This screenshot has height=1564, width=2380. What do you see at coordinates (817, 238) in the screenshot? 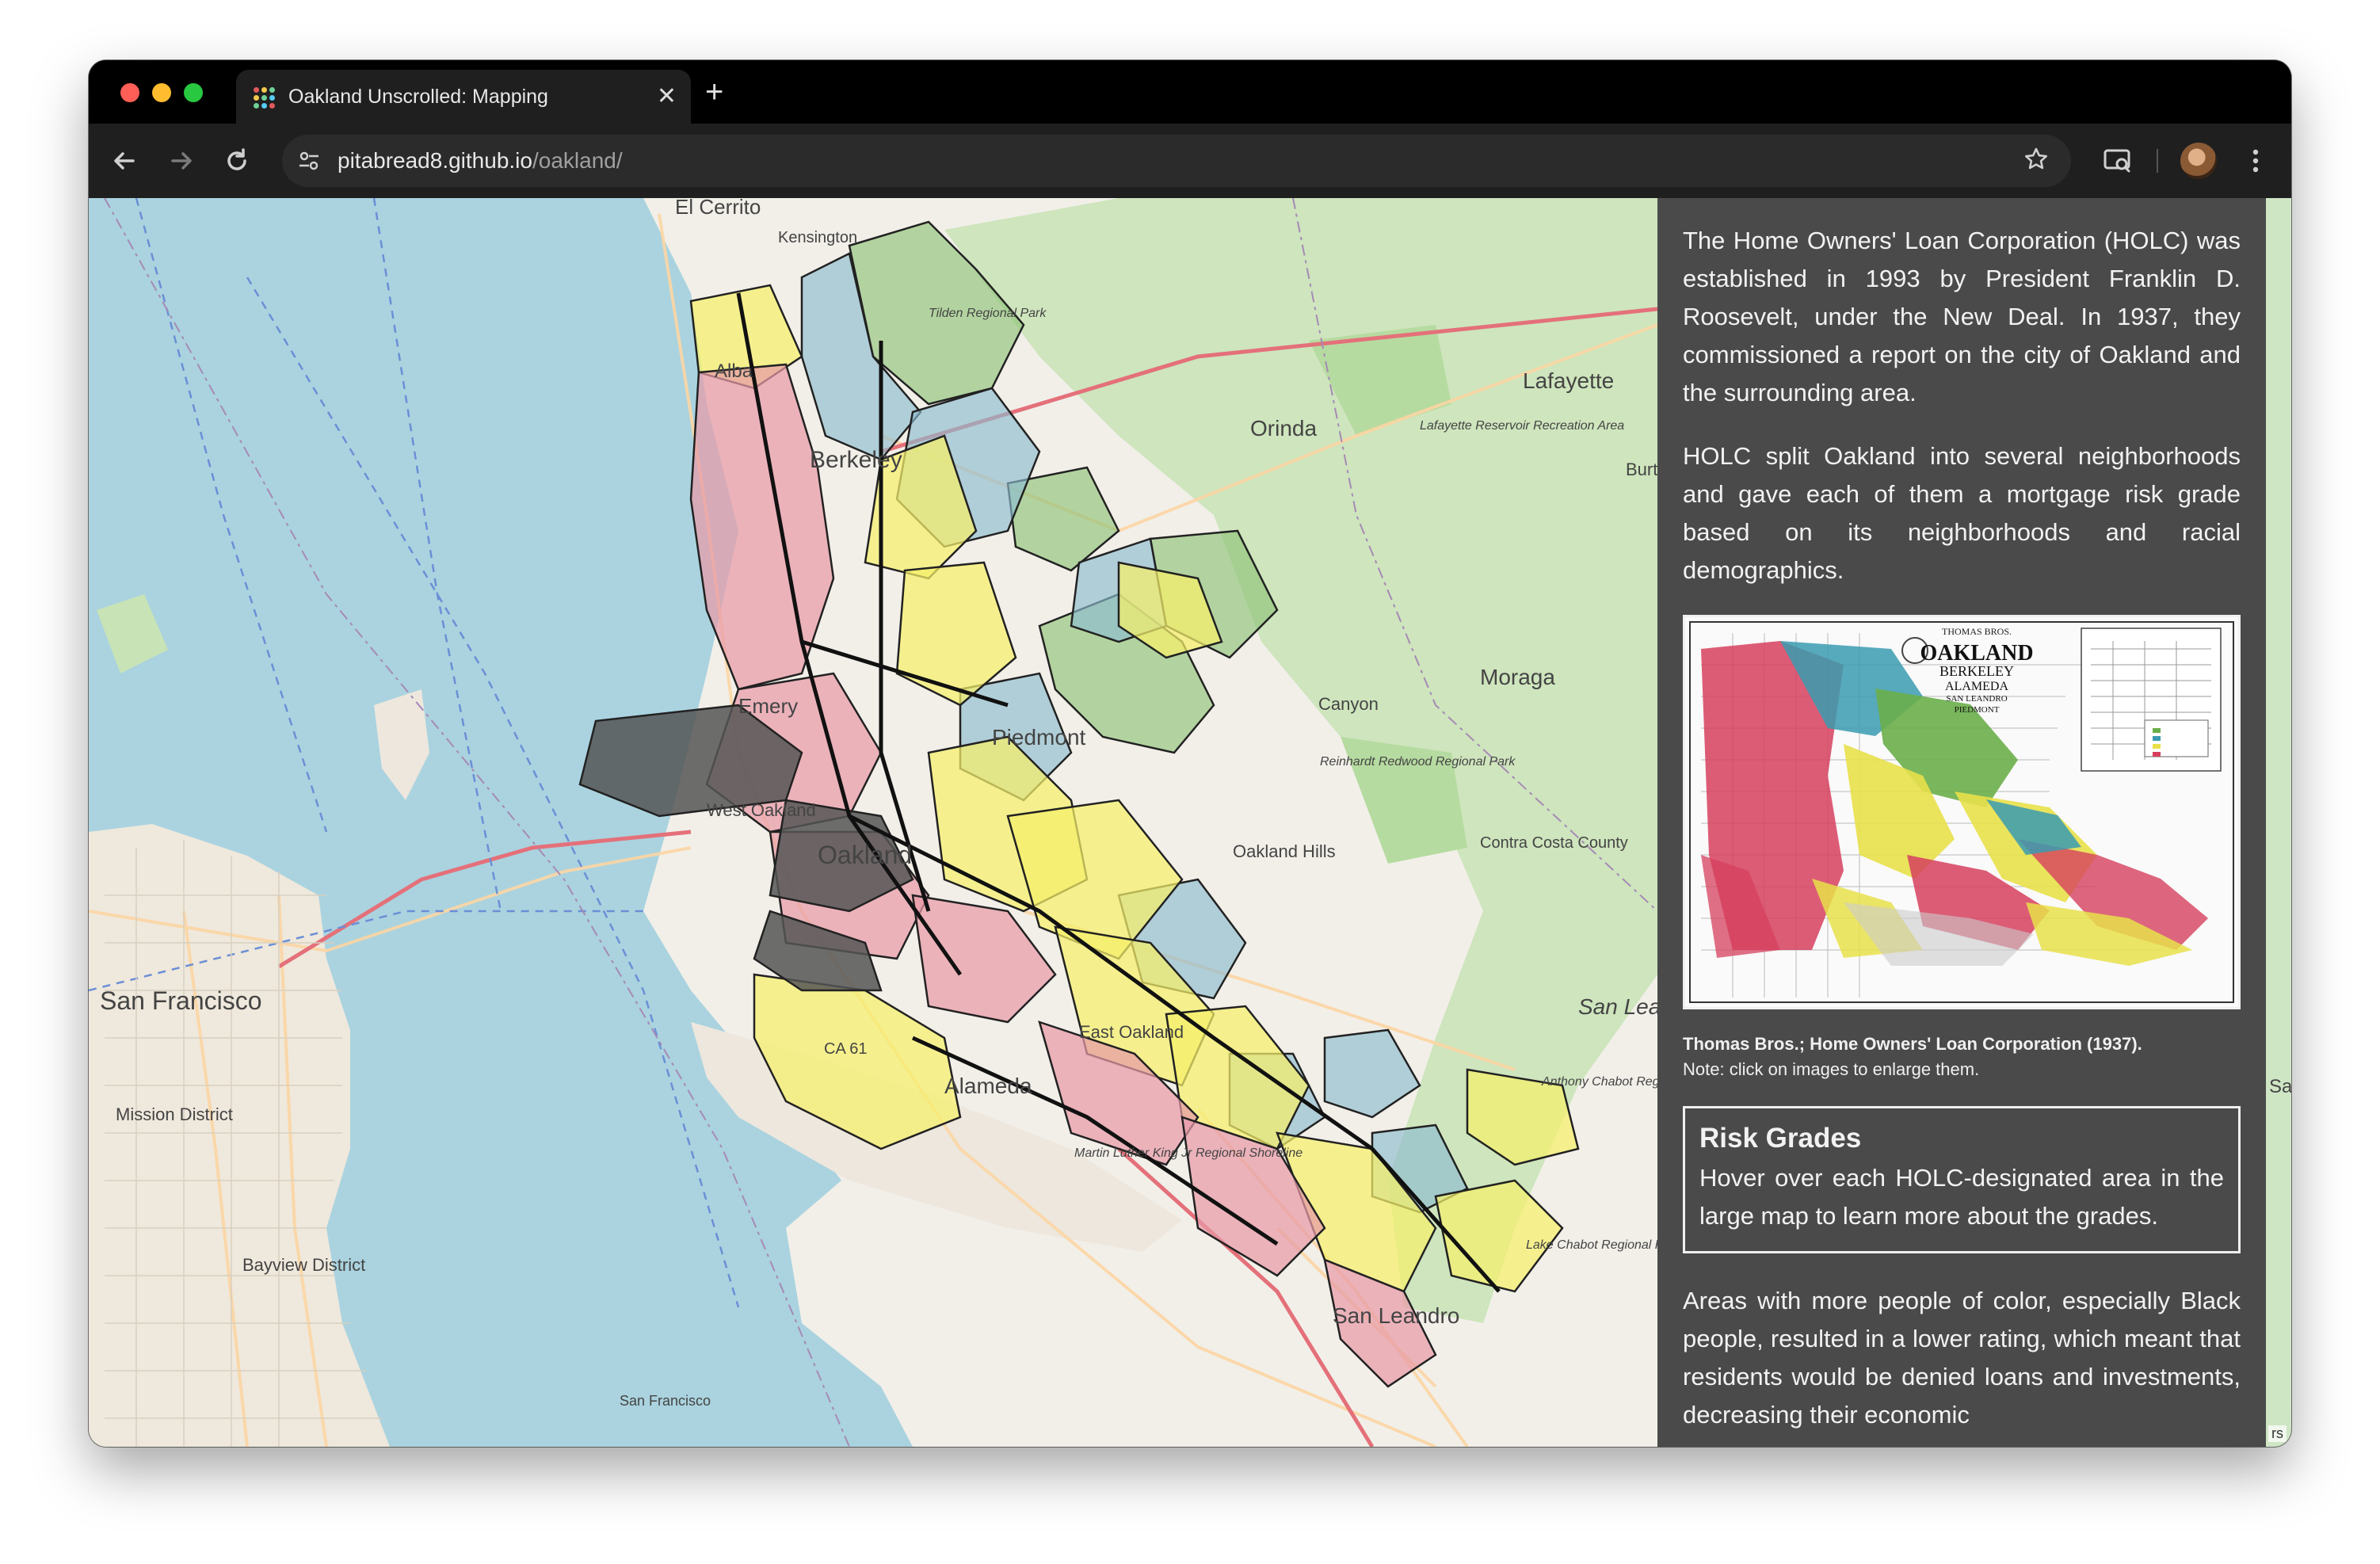
I see `label-kensington: Kensington` at bounding box center [817, 238].